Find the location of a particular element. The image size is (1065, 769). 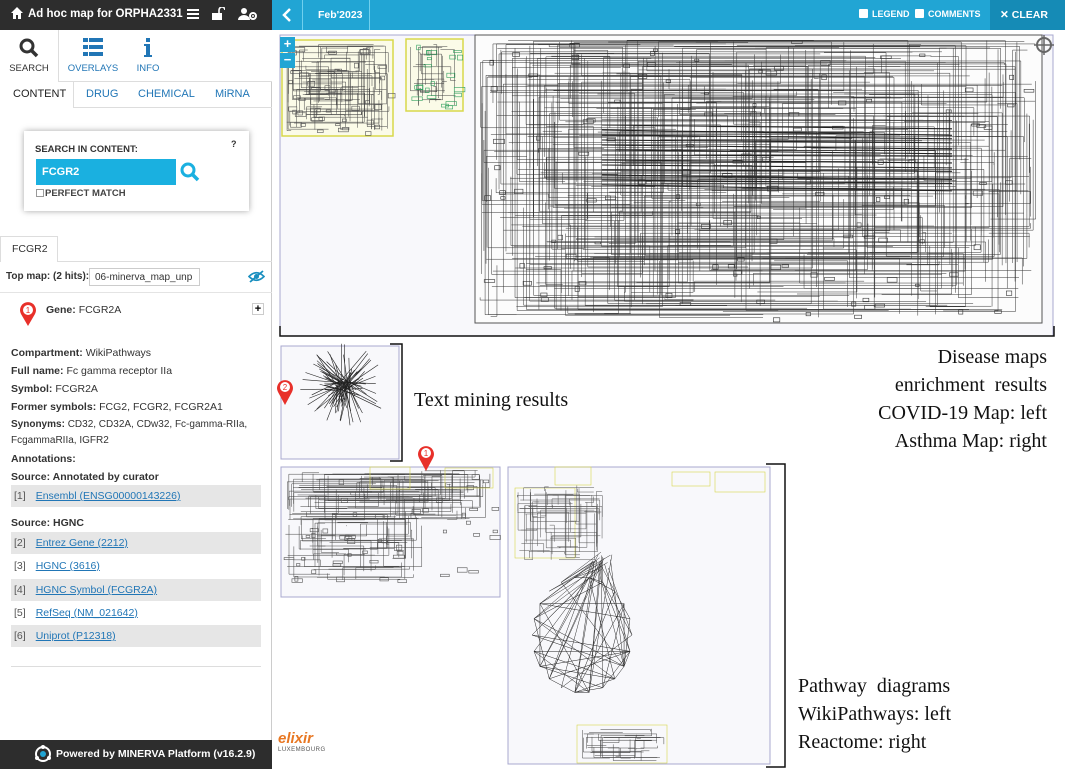

source-hgnc-label: Source: HGNC is located at coordinates (47, 523).